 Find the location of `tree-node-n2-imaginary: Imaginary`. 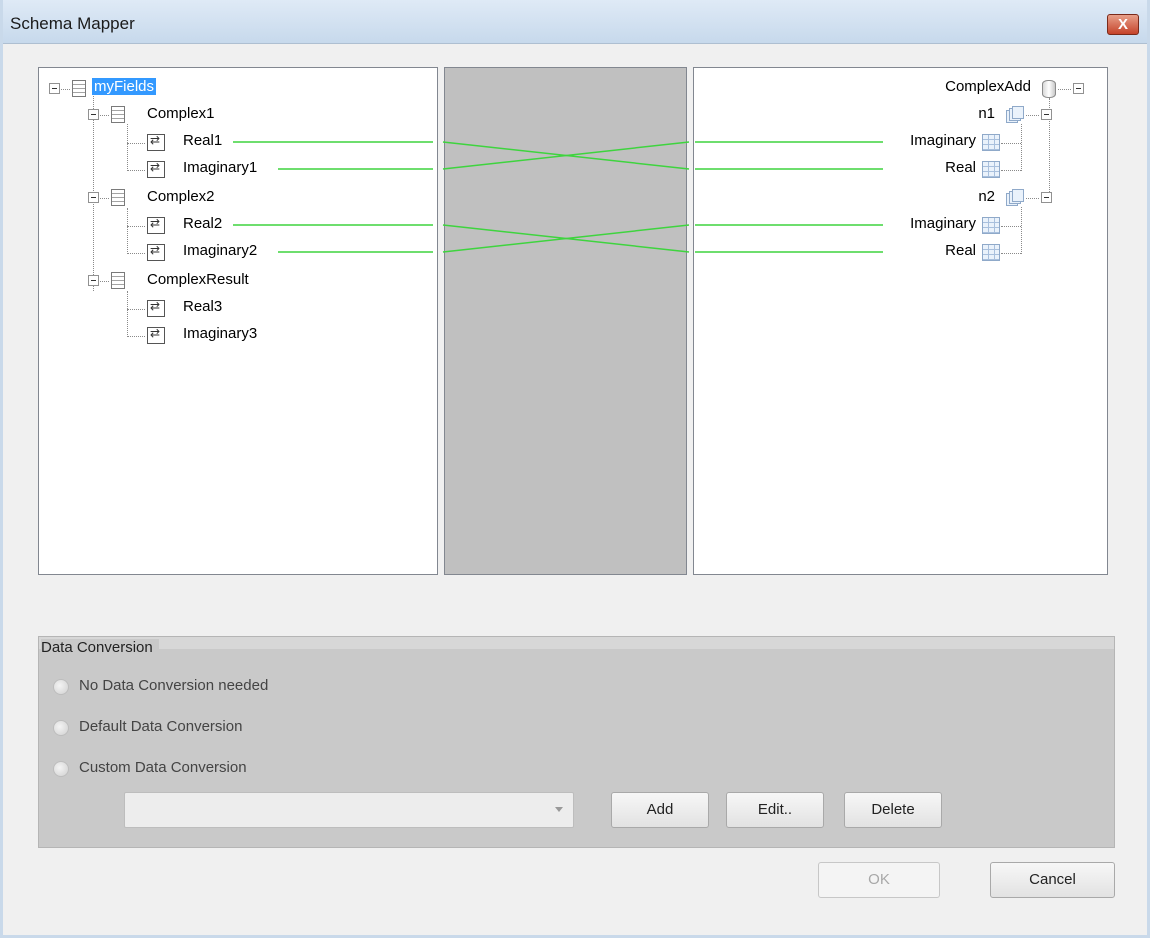

tree-node-n2-imaginary: Imaginary is located at coordinates (943, 223).